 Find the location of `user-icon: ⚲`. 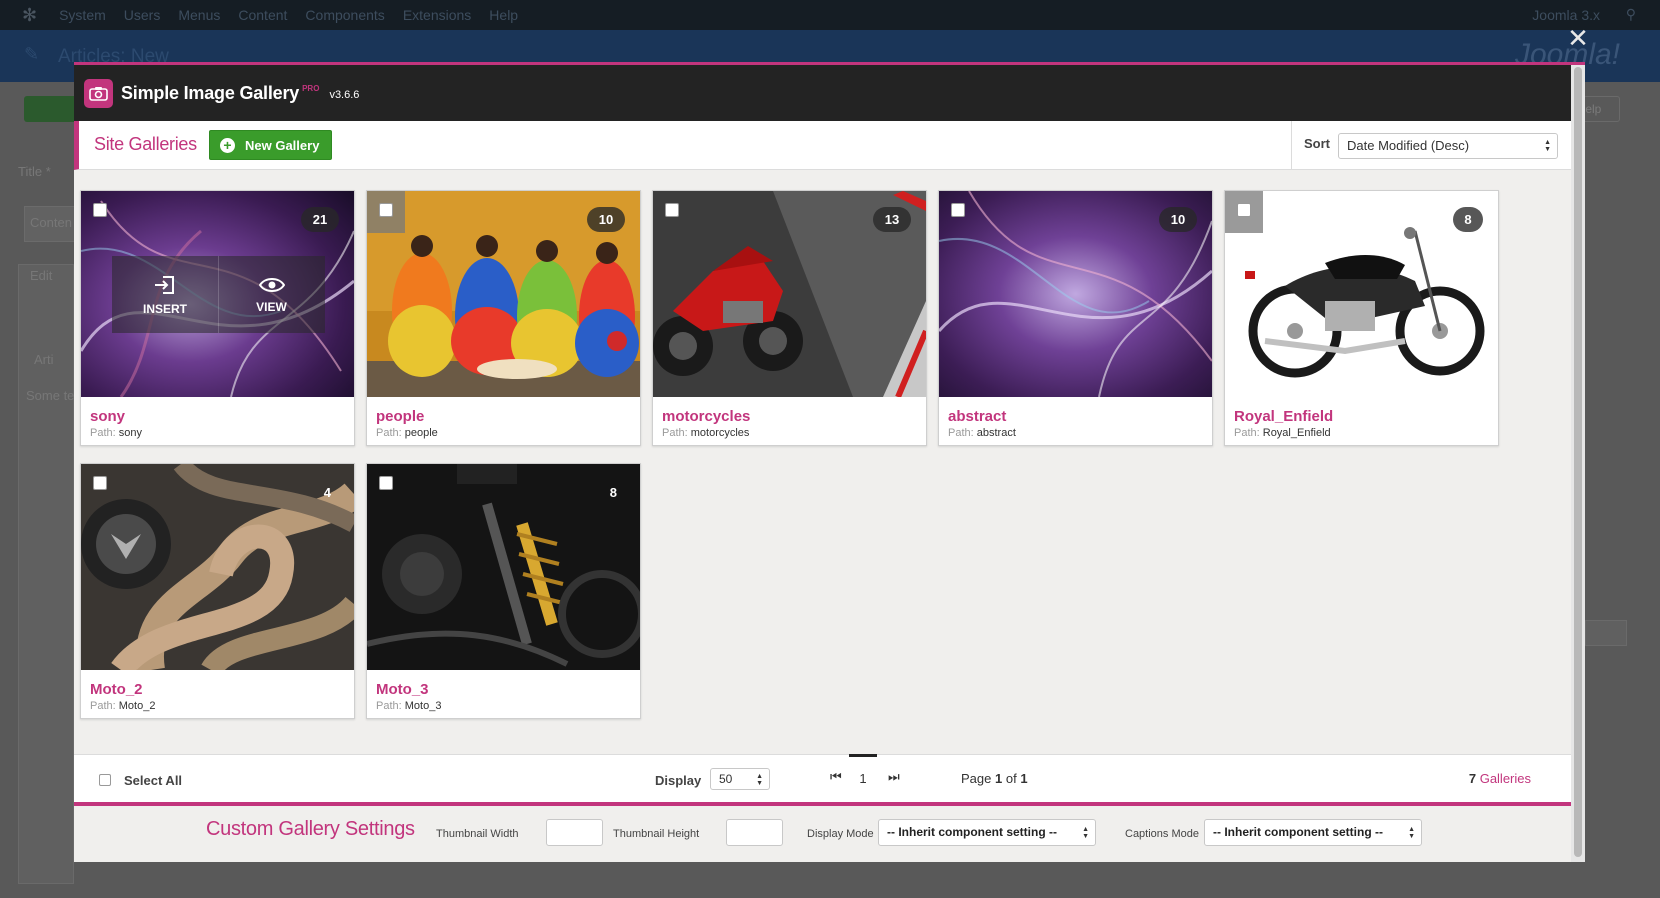

user-icon: ⚲ is located at coordinates (1630, 14).